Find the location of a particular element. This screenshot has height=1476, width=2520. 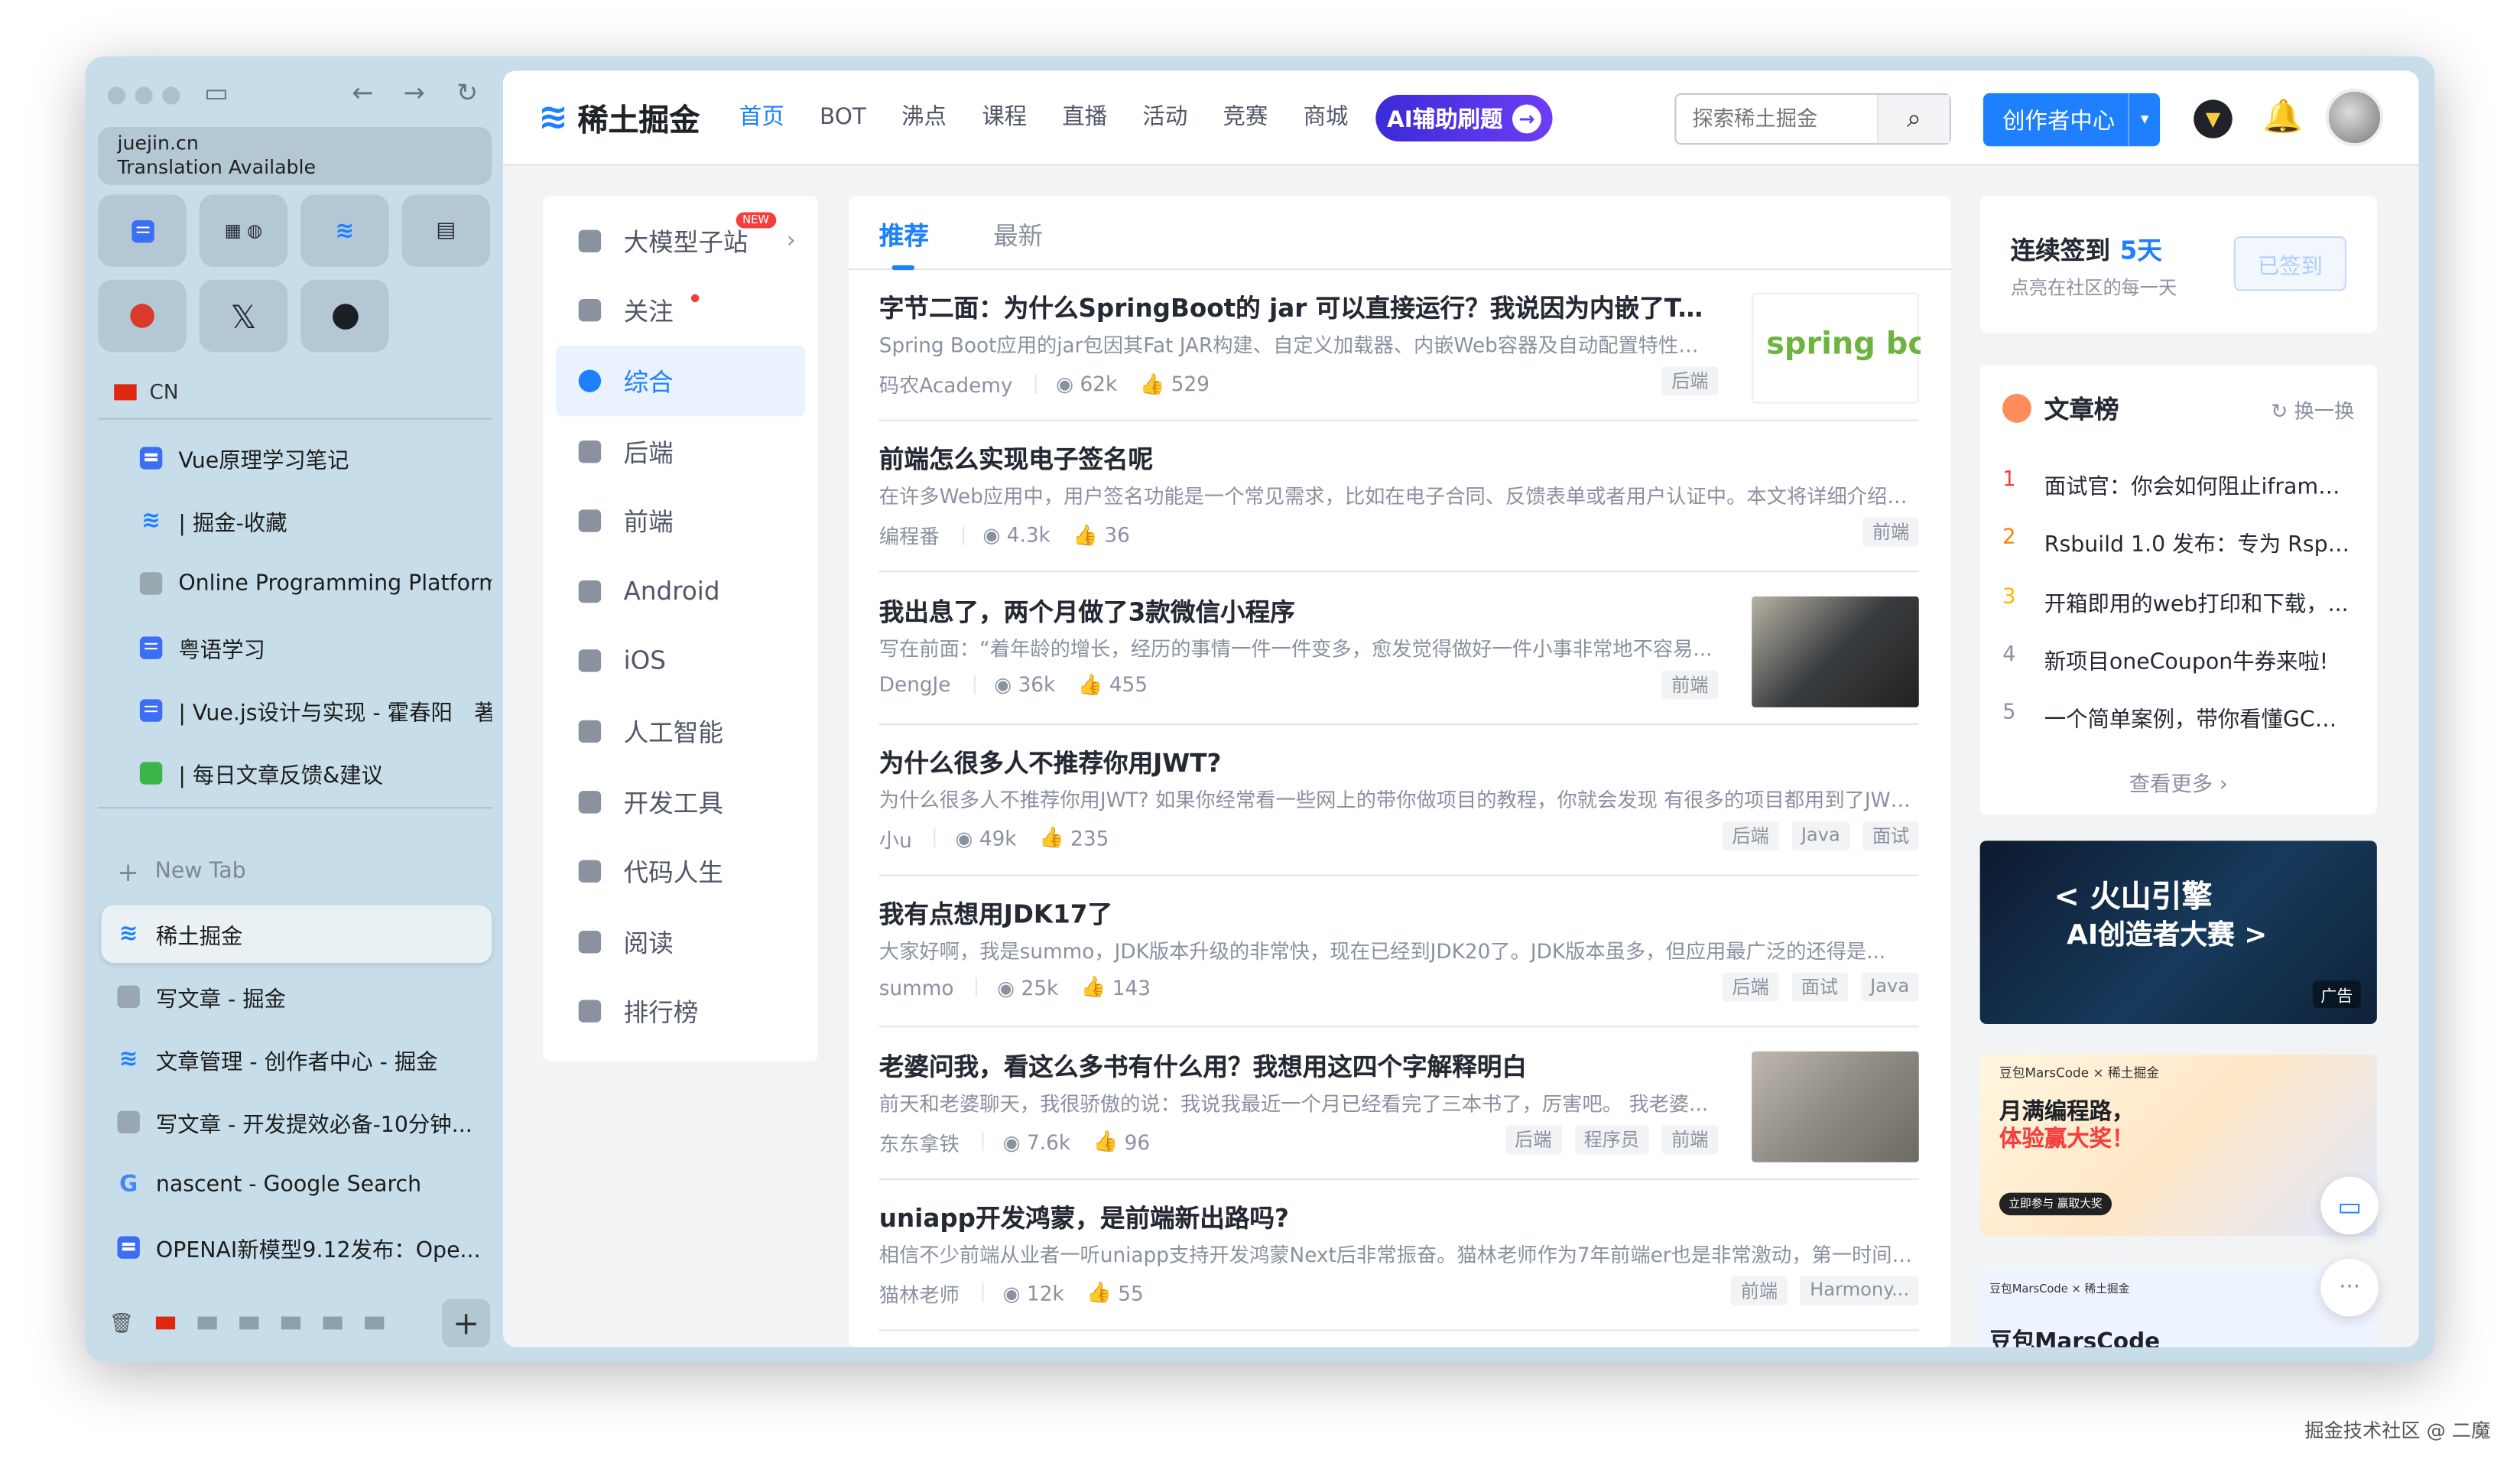

nav-link: 沸点 is located at coordinates (924, 117).